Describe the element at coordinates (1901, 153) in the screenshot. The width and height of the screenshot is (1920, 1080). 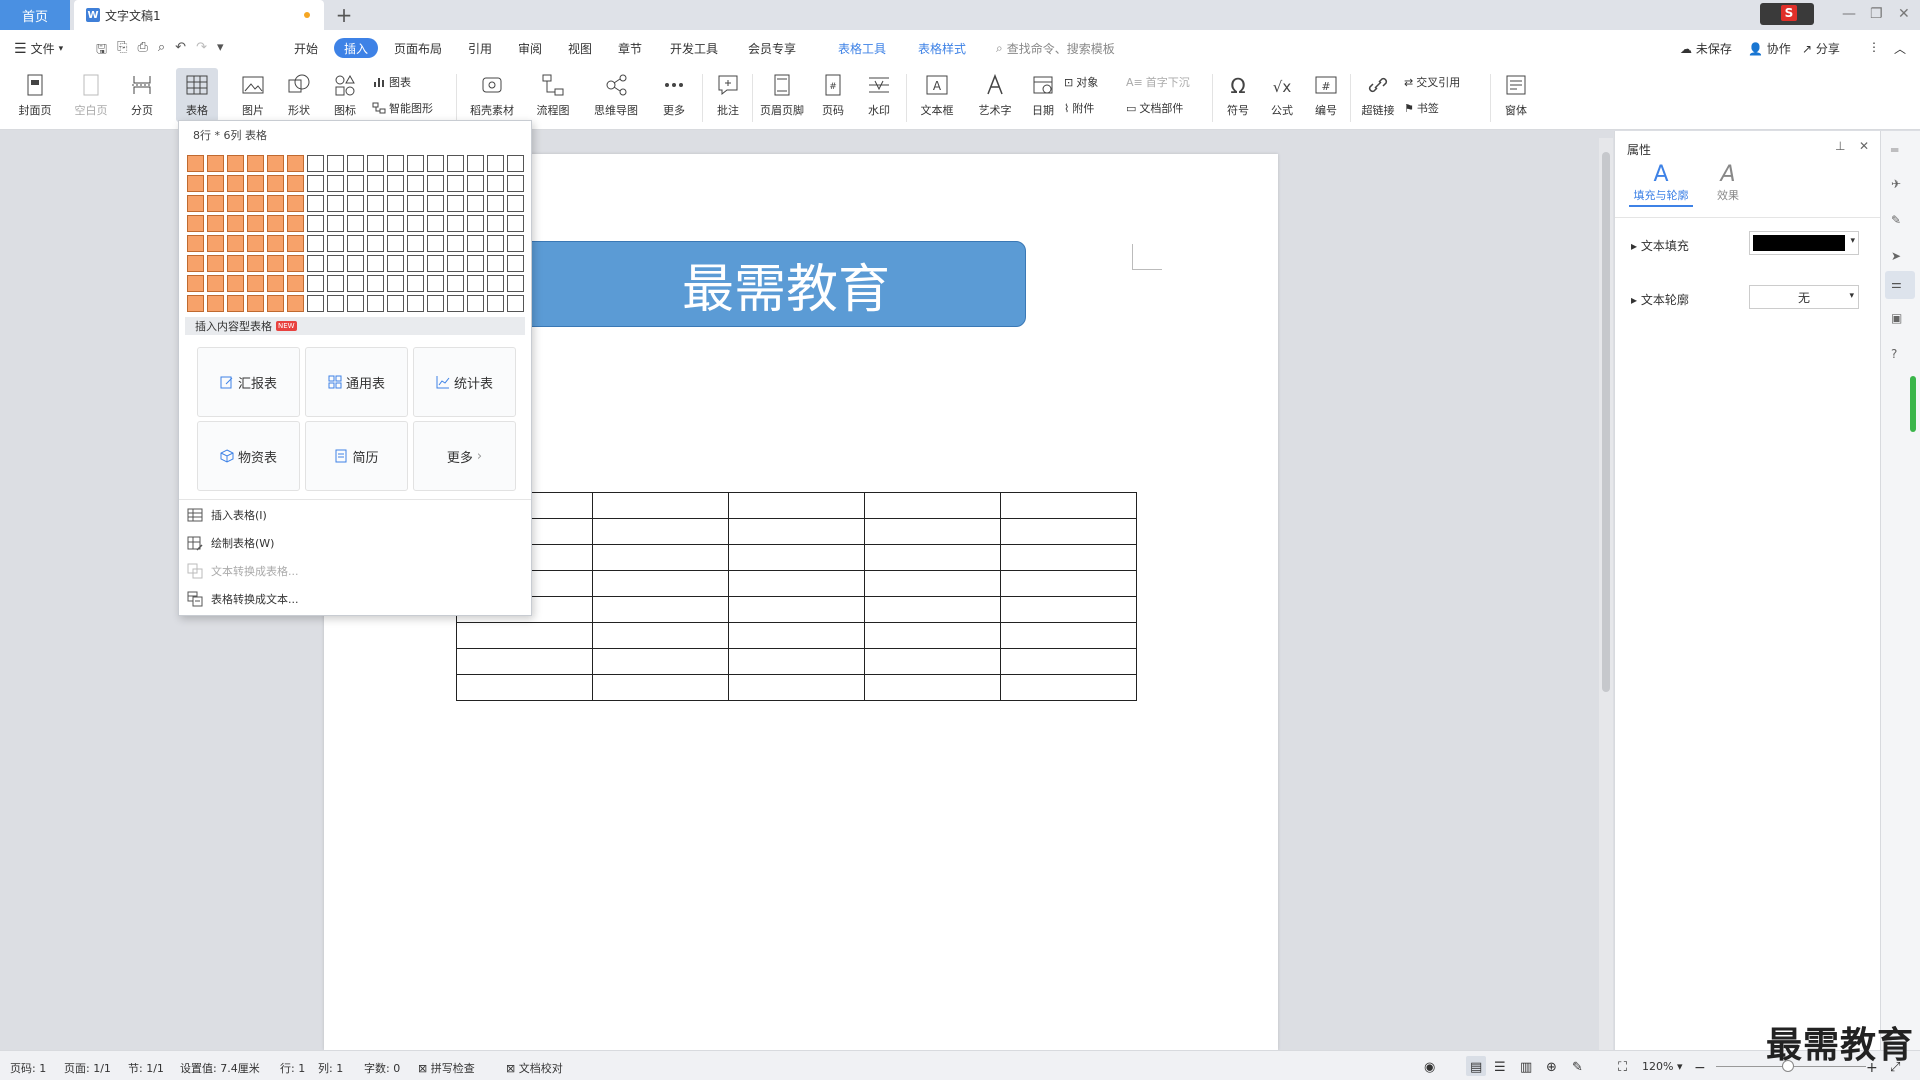
I see `collapse-icon: ═` at that location.